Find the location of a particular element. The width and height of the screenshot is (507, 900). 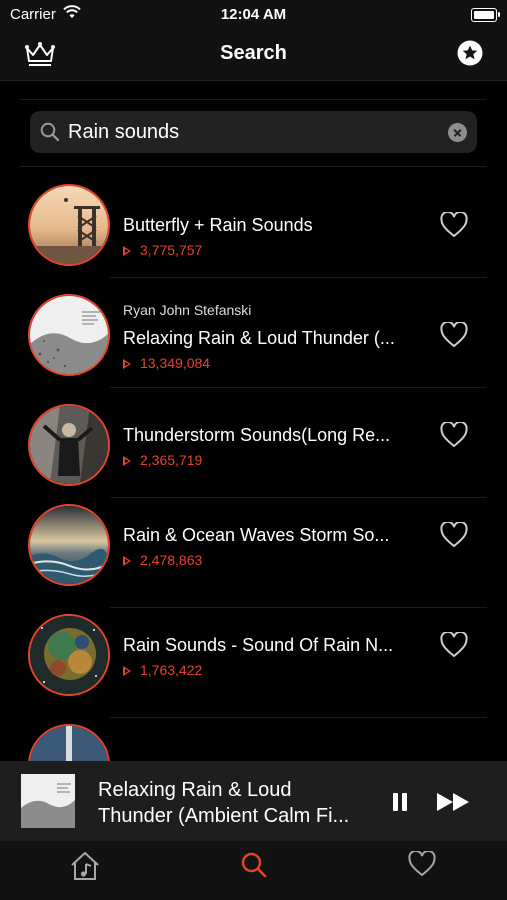

track-meta: Butterfly + Rain Sounds 3,775,757 is located at coordinates (268, 236).